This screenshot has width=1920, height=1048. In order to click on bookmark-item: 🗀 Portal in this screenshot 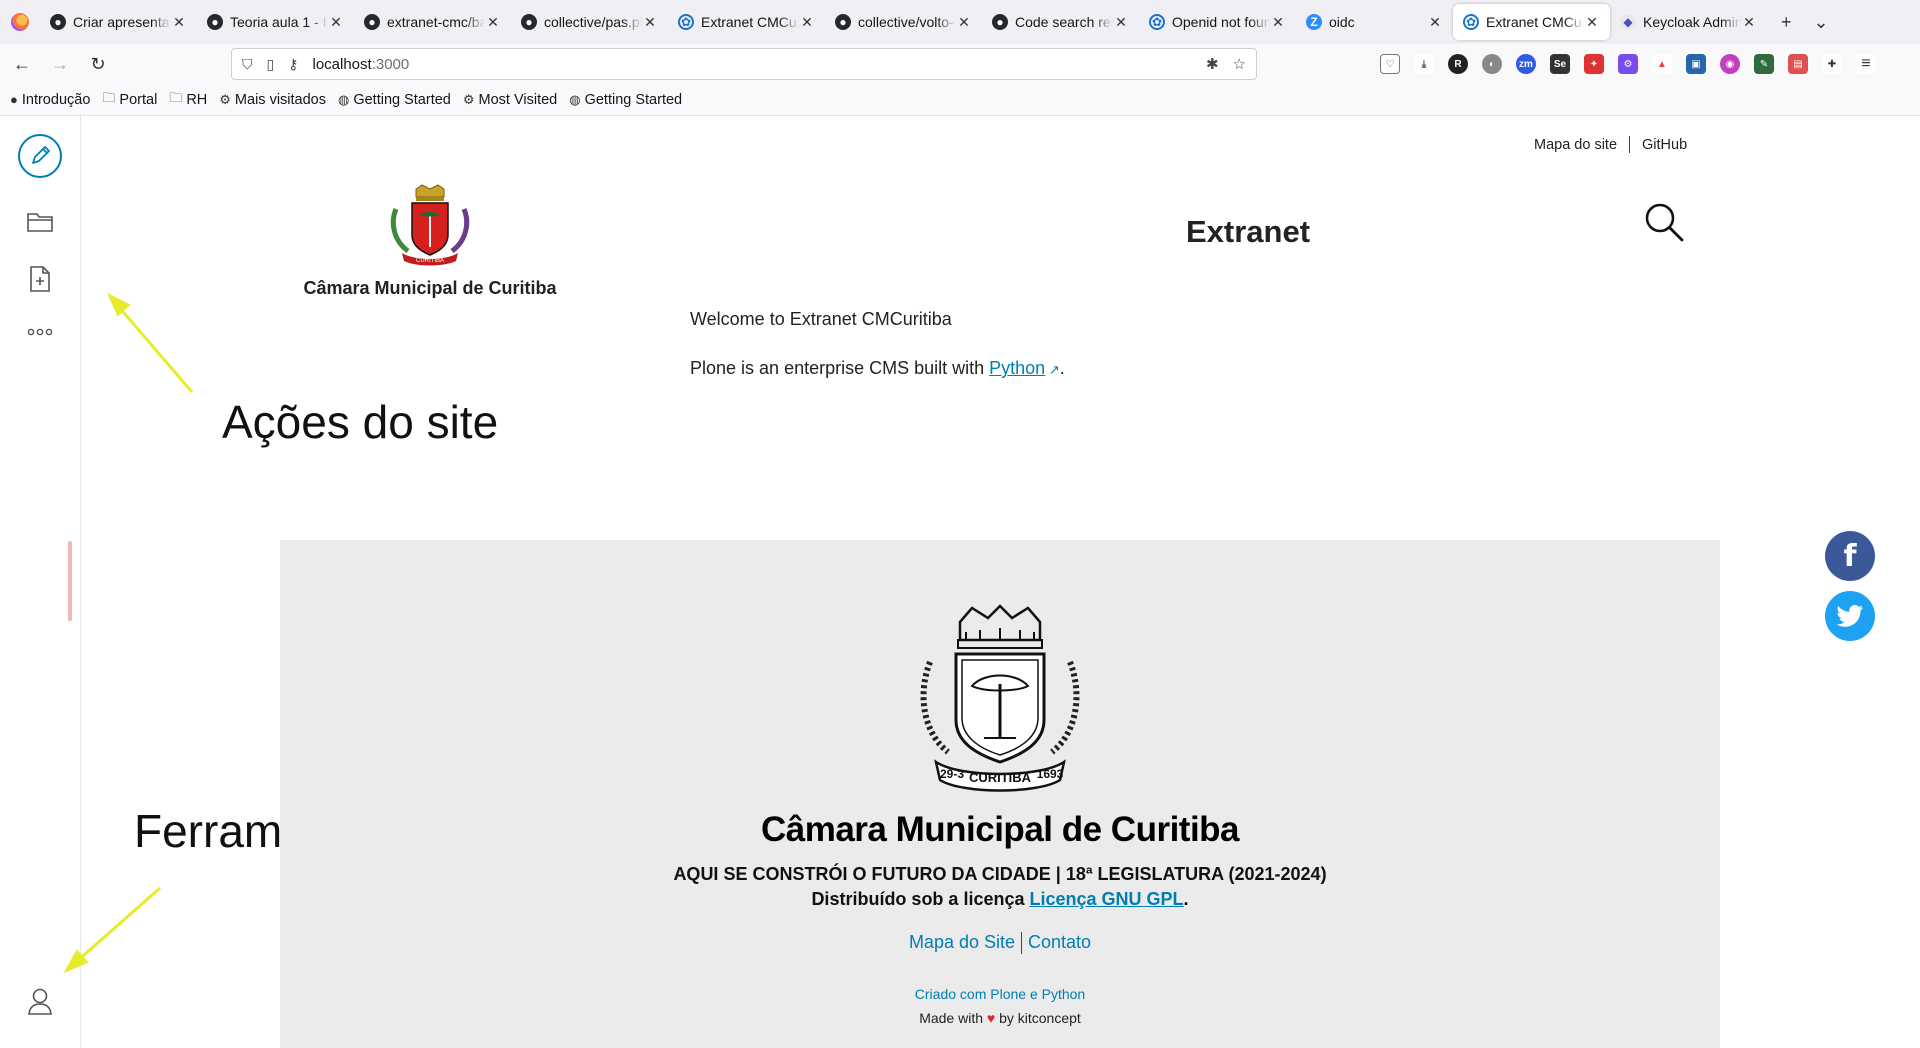, I will do `click(129, 100)`.